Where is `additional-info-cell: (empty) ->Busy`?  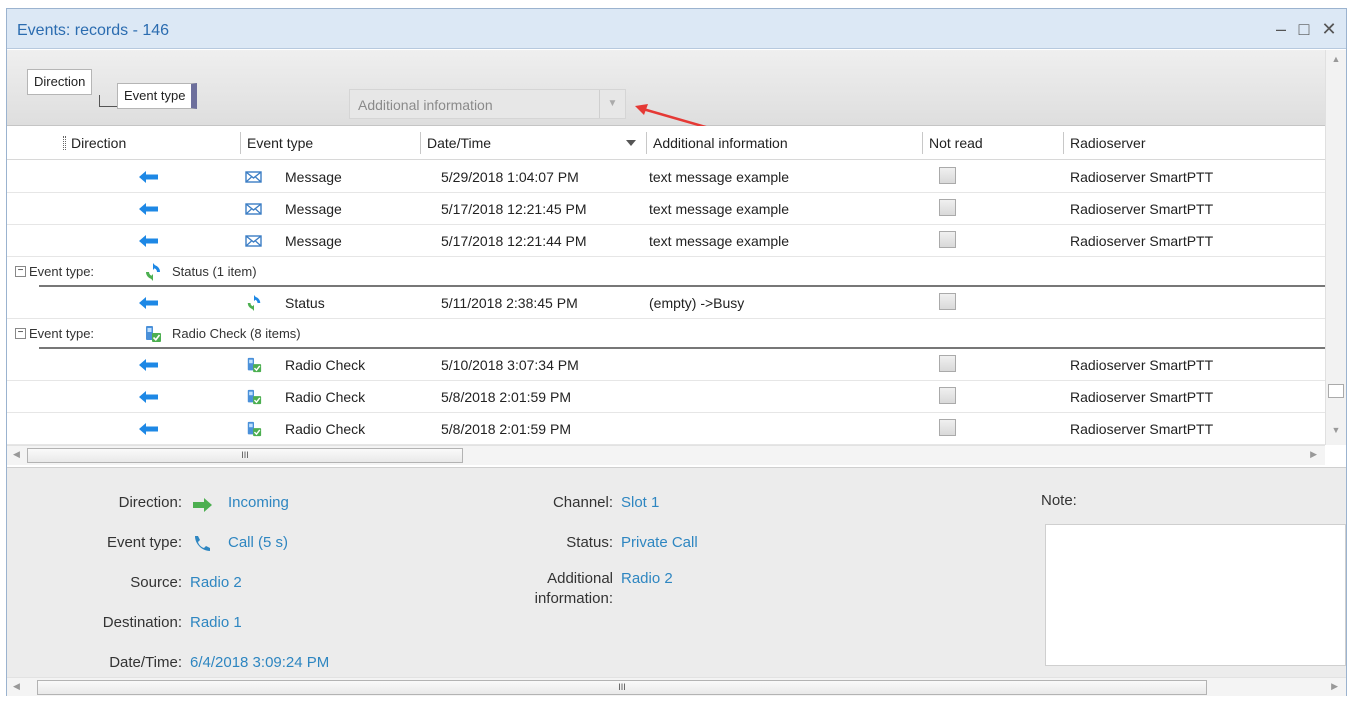
additional-info-cell: (empty) ->Busy is located at coordinates (697, 303).